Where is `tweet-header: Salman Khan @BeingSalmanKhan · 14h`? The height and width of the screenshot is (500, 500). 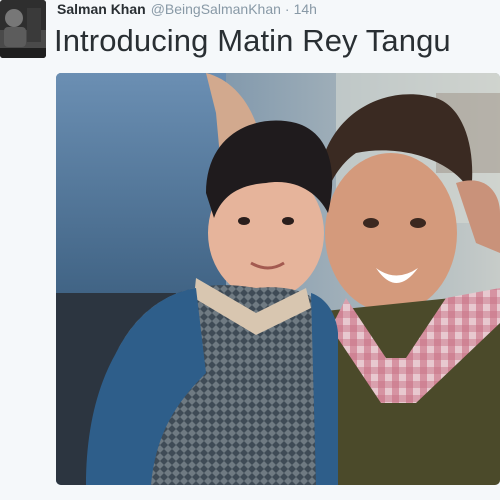
tweet-header: Salman Khan @BeingSalmanKhan · 14h is located at coordinates (187, 9).